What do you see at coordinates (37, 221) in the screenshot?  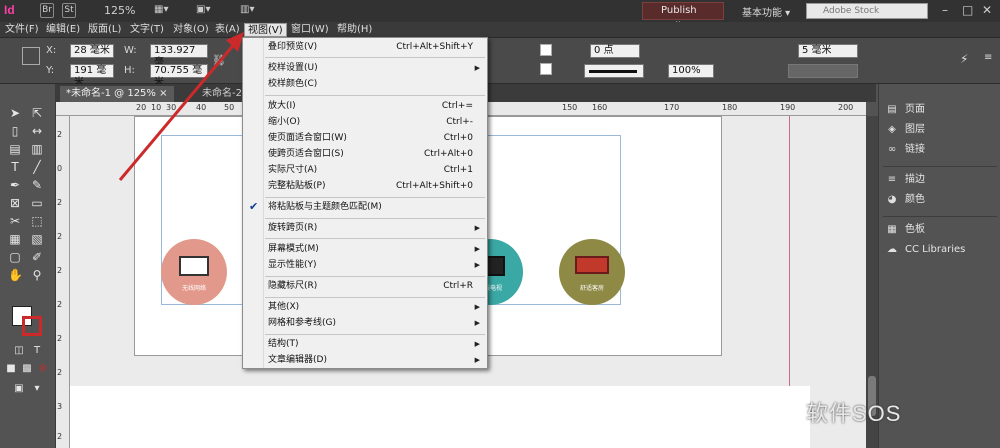 I see `free-transform-tool-icon: ⬚` at bounding box center [37, 221].